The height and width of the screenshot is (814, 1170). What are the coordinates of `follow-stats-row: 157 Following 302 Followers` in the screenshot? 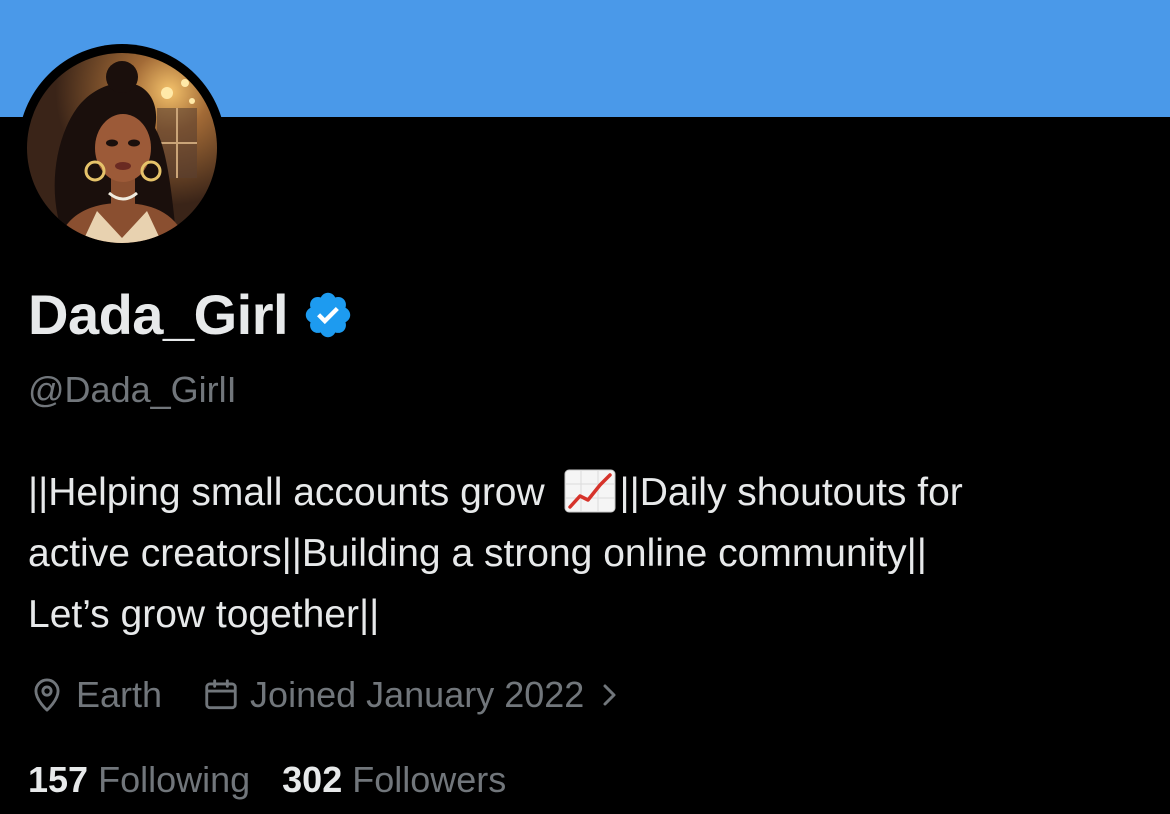 It's located at (267, 780).